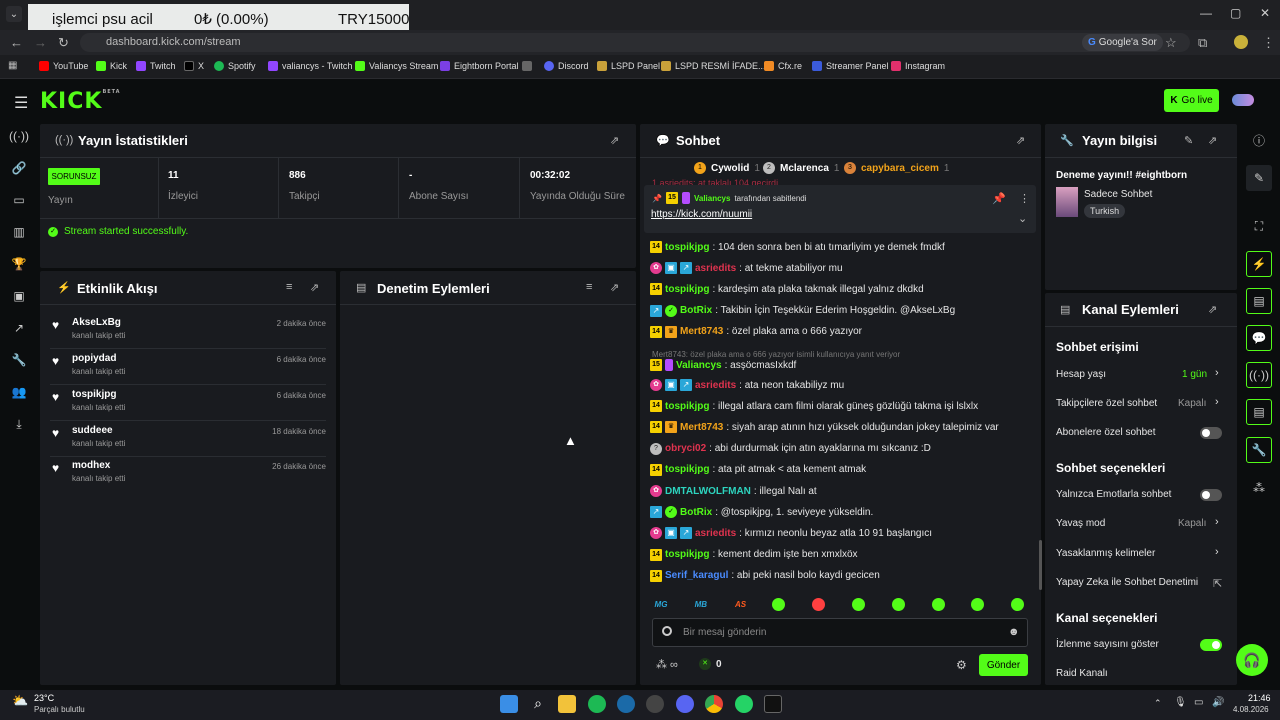 The width and height of the screenshot is (1280, 720). Describe the element at coordinates (19, 232) in the screenshot. I see `analytics-rail-icon: ▥` at that location.